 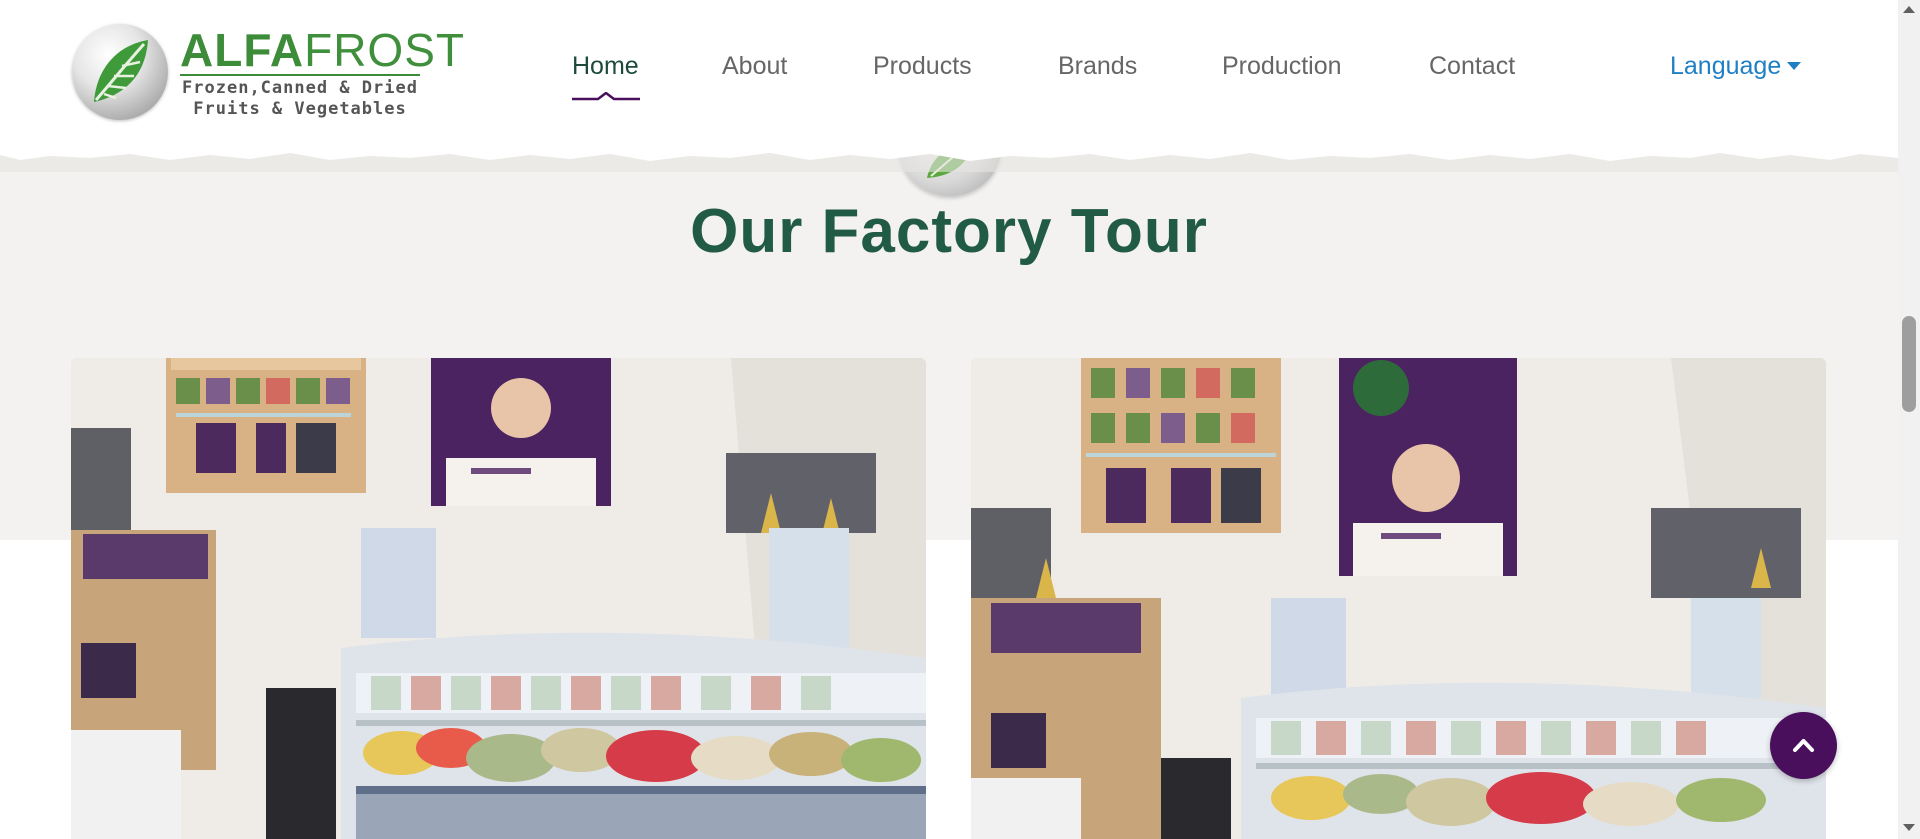 What do you see at coordinates (1794, 66) in the screenshot?
I see `caret-down-icon` at bounding box center [1794, 66].